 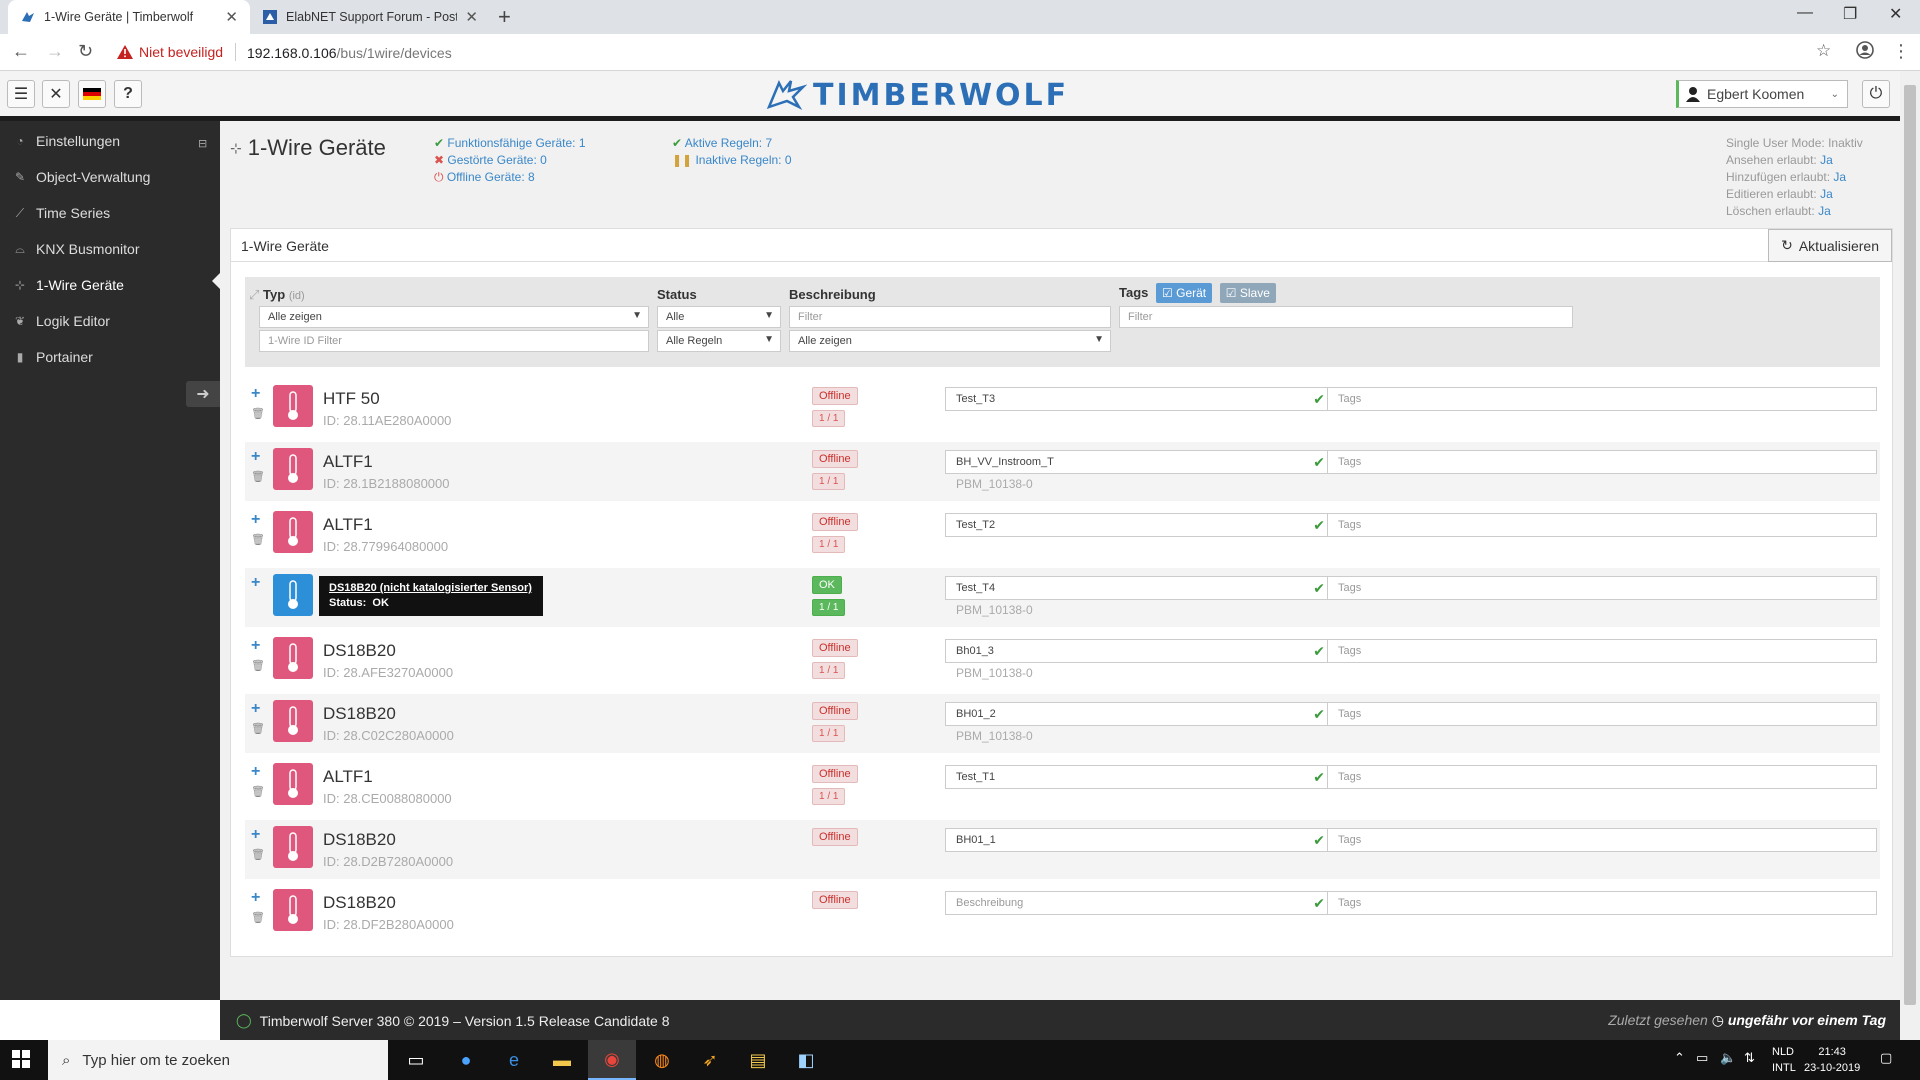 I want to click on sidebar-item-1wire-geraete: ⊹ 1-Wire Geräte, so click(x=110, y=285).